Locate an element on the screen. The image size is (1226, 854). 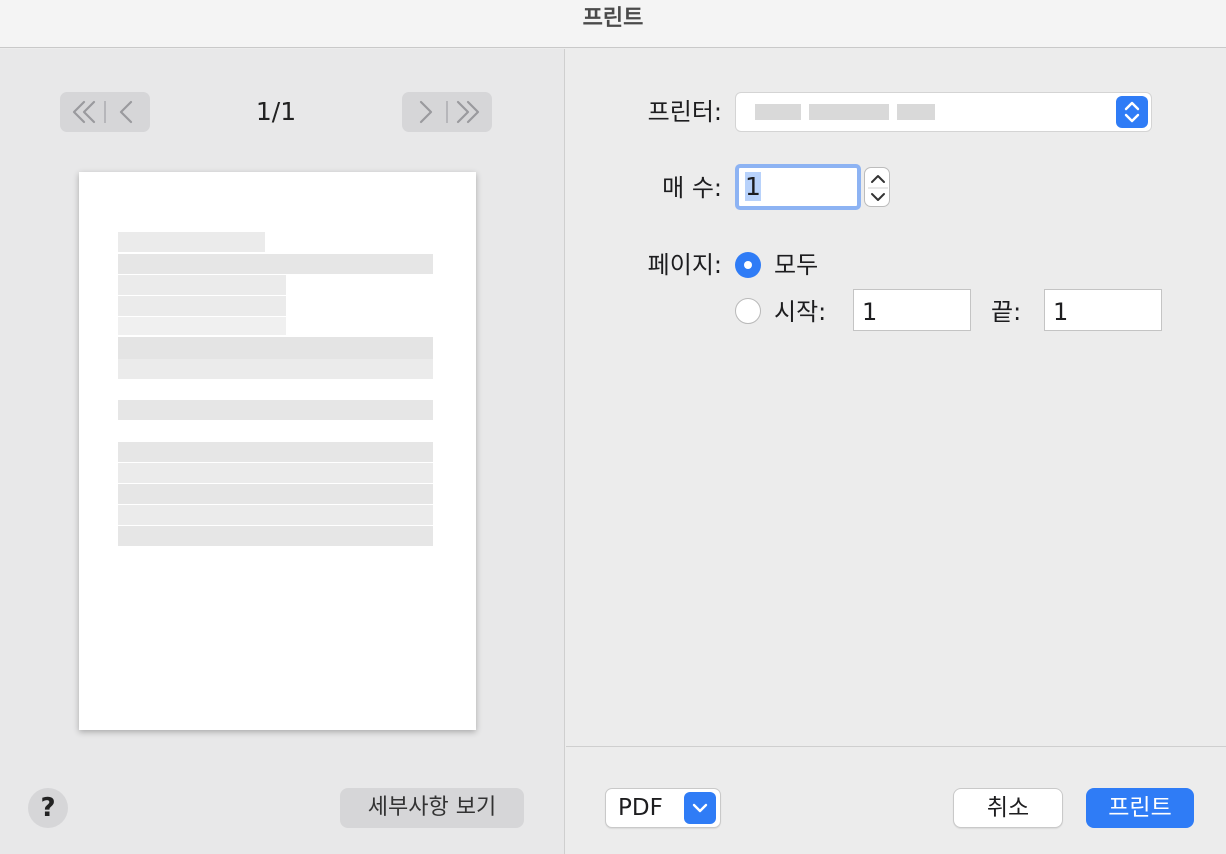
pages-range-label: 시작: is located at coordinates (809, 312).